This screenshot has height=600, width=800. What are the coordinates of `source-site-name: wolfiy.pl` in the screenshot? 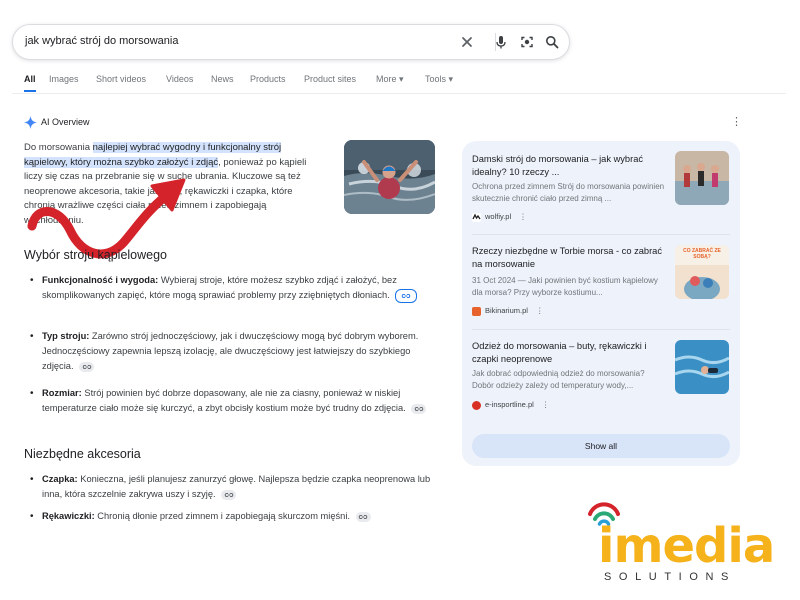 It's located at (498, 216).